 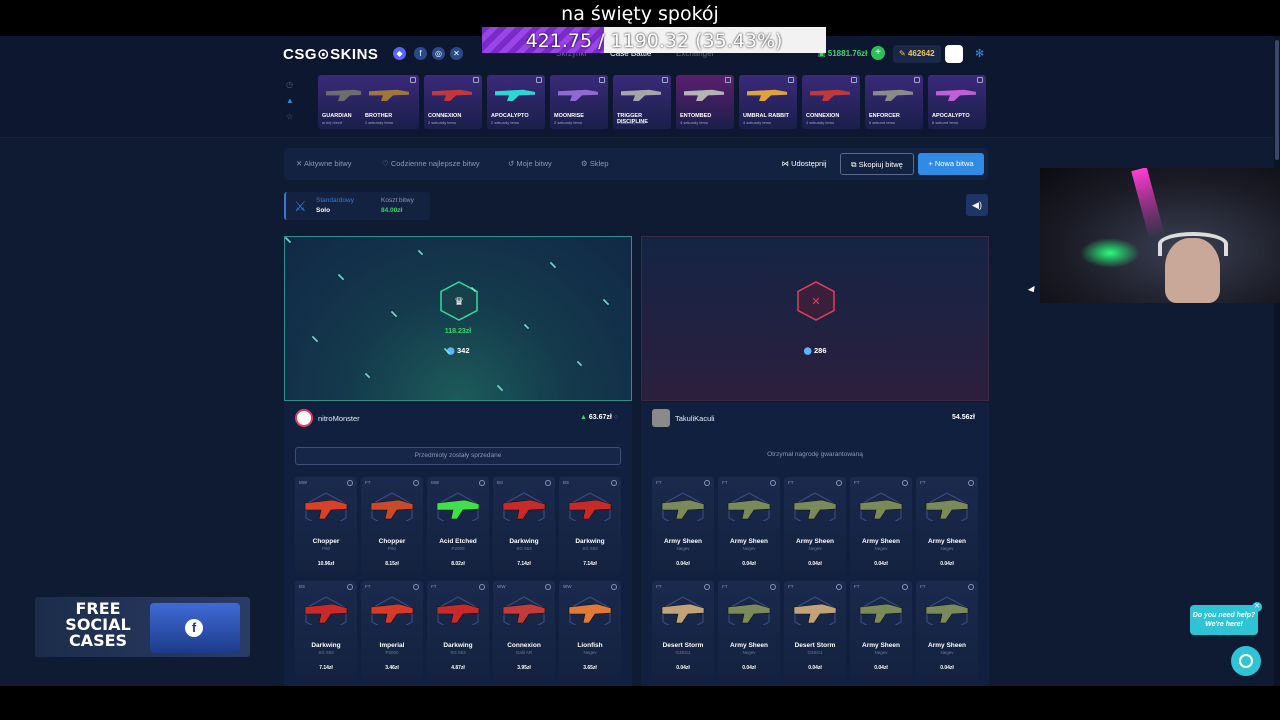 I want to click on new-battle-button: + Nowa bitwa, so click(x=951, y=164).